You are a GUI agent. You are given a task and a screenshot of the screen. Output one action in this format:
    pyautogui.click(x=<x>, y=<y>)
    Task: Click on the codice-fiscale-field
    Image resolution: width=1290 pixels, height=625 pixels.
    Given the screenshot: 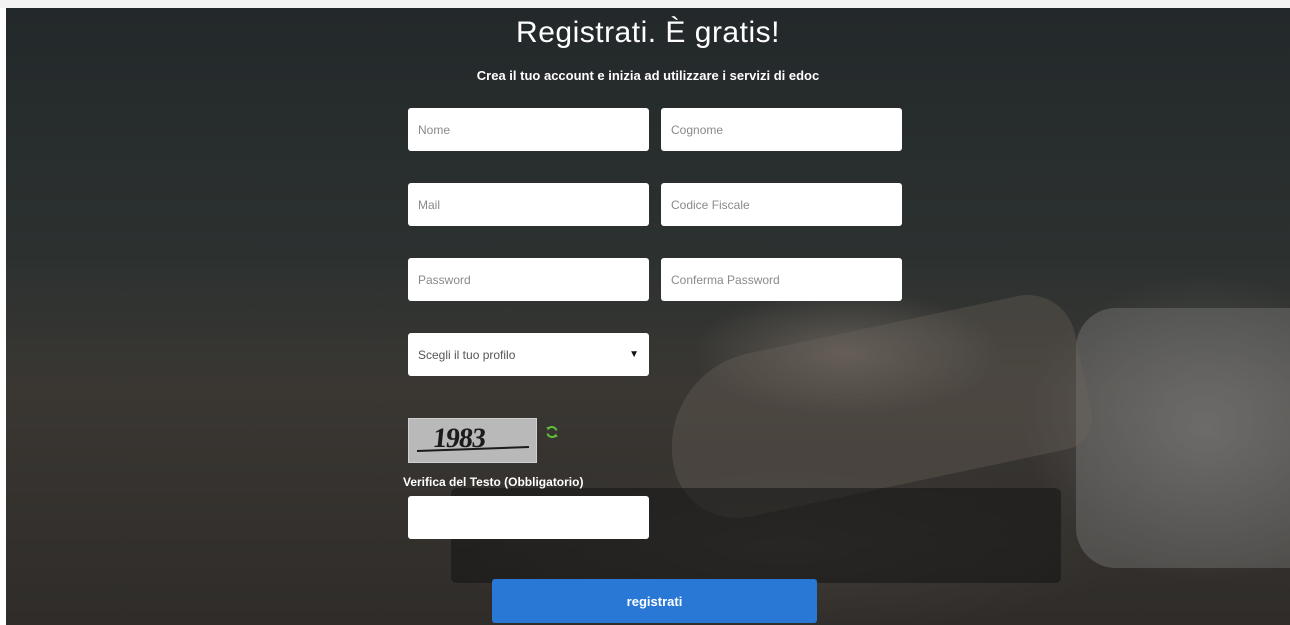 What is the action you would take?
    pyautogui.click(x=781, y=204)
    